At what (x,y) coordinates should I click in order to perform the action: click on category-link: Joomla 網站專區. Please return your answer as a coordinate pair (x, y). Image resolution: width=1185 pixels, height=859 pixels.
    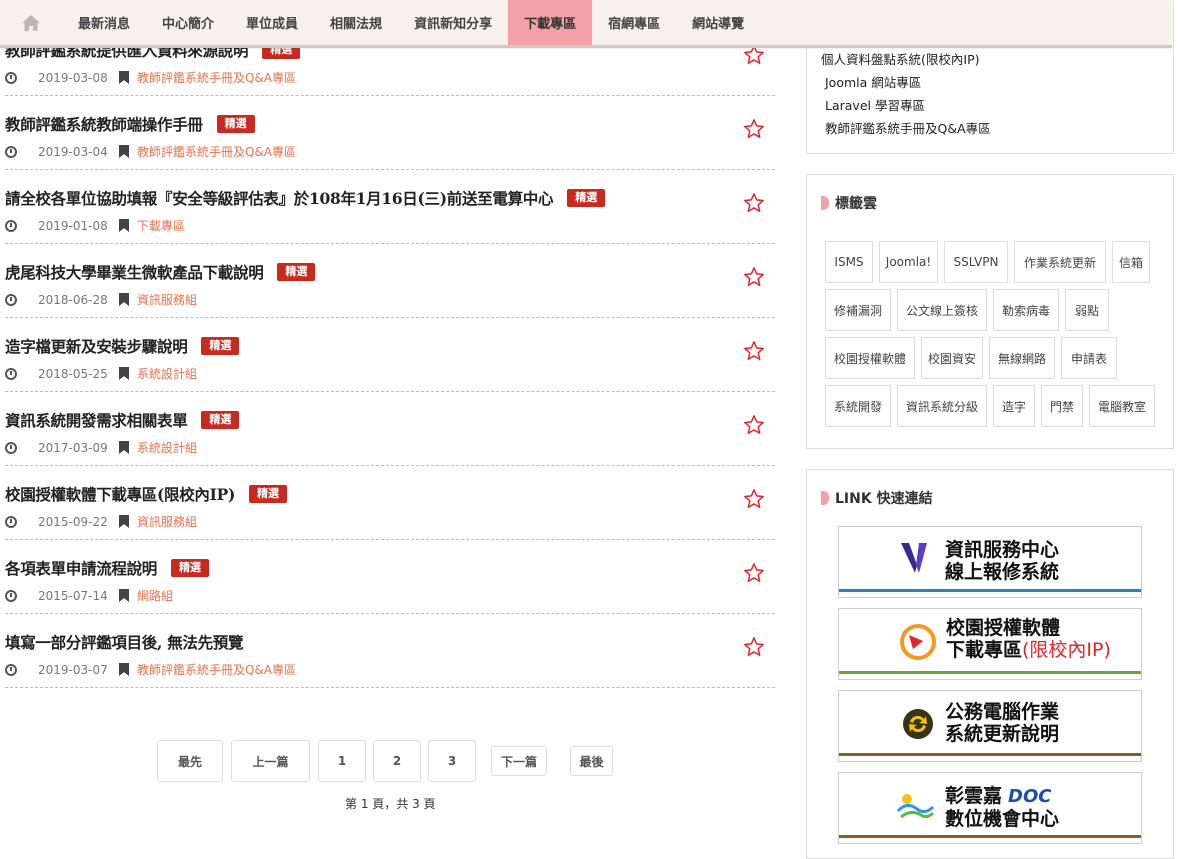
    Looking at the image, I should click on (873, 81).